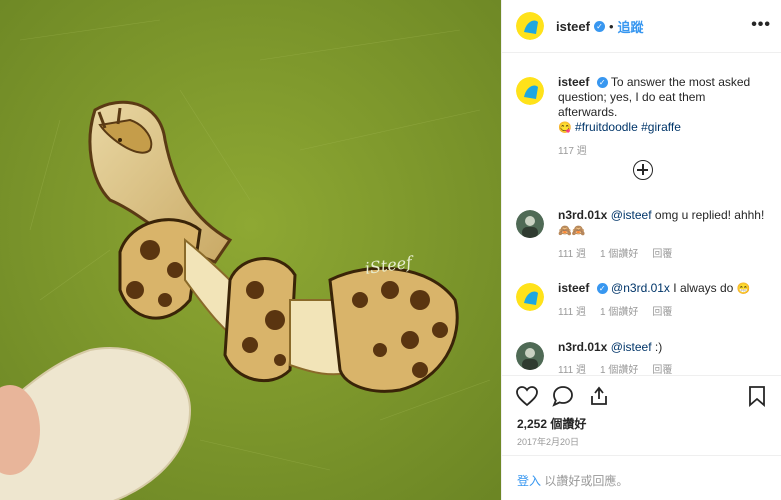  What do you see at coordinates (643, 170) in the screenshot?
I see `load-more-comments-icon` at bounding box center [643, 170].